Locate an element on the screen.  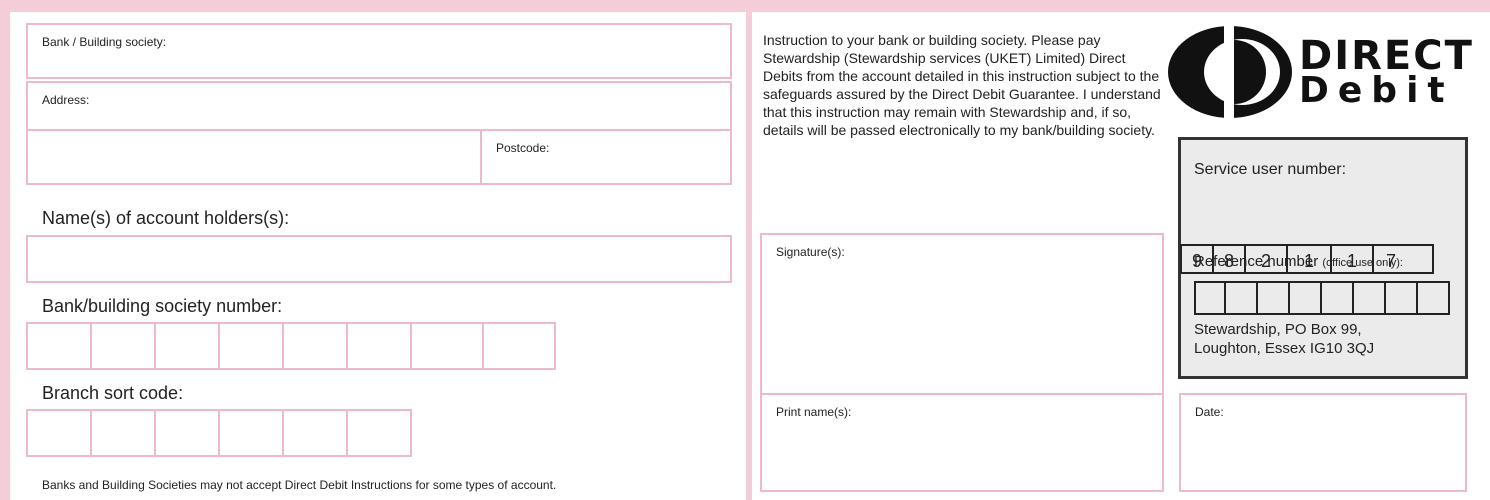
address-label: Address: is located at coordinates (66, 100).